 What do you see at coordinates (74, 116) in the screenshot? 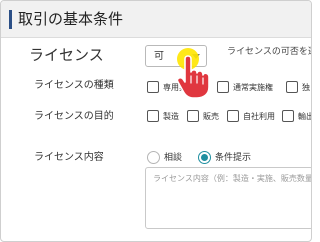
I see `license-purpose-label: ライセンスの目的` at bounding box center [74, 116].